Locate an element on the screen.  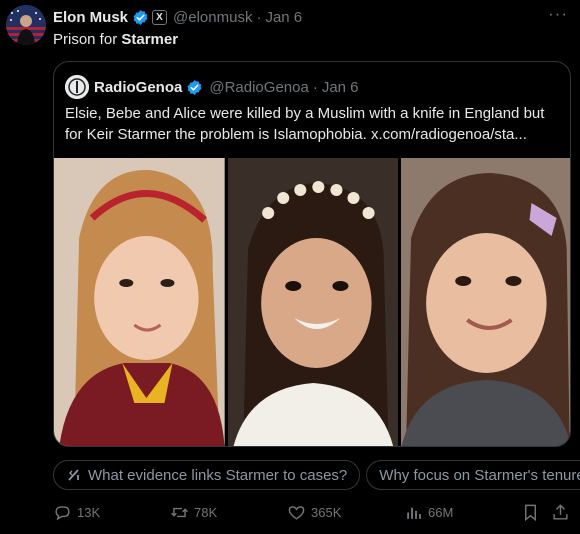
post-text: Prison for Starmer is located at coordinates (115, 39).